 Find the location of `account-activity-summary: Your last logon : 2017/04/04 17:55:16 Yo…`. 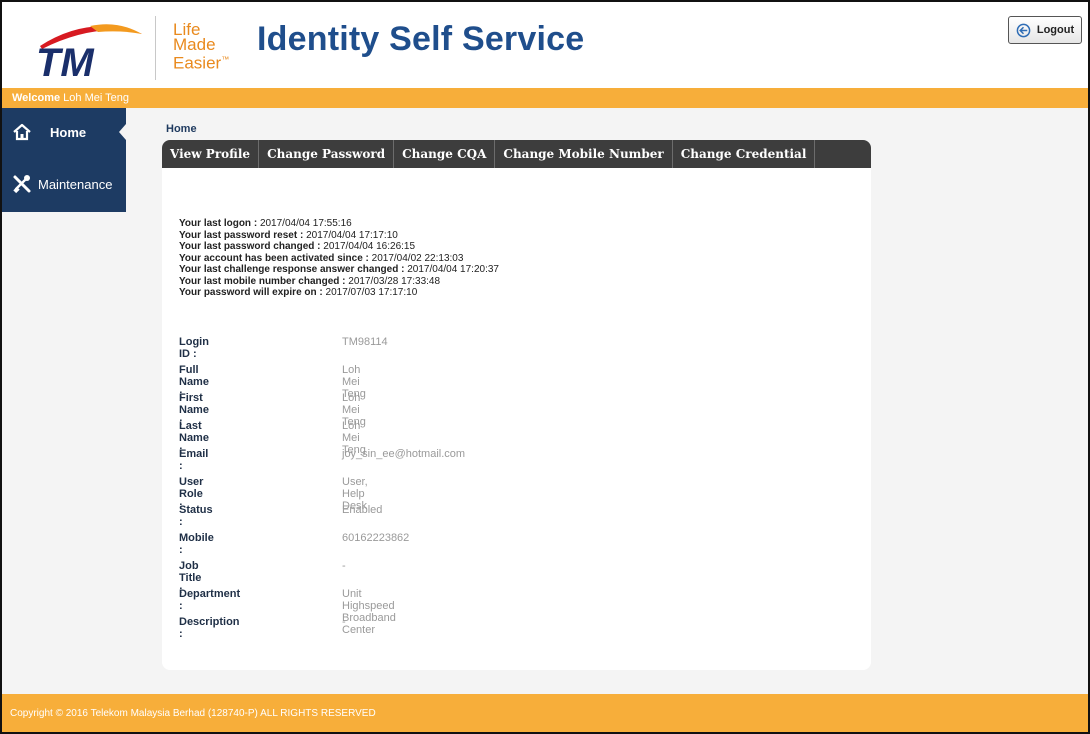

account-activity-summary: Your last logon : 2017/04/04 17:55:16 Yo… is located at coordinates (339, 258).